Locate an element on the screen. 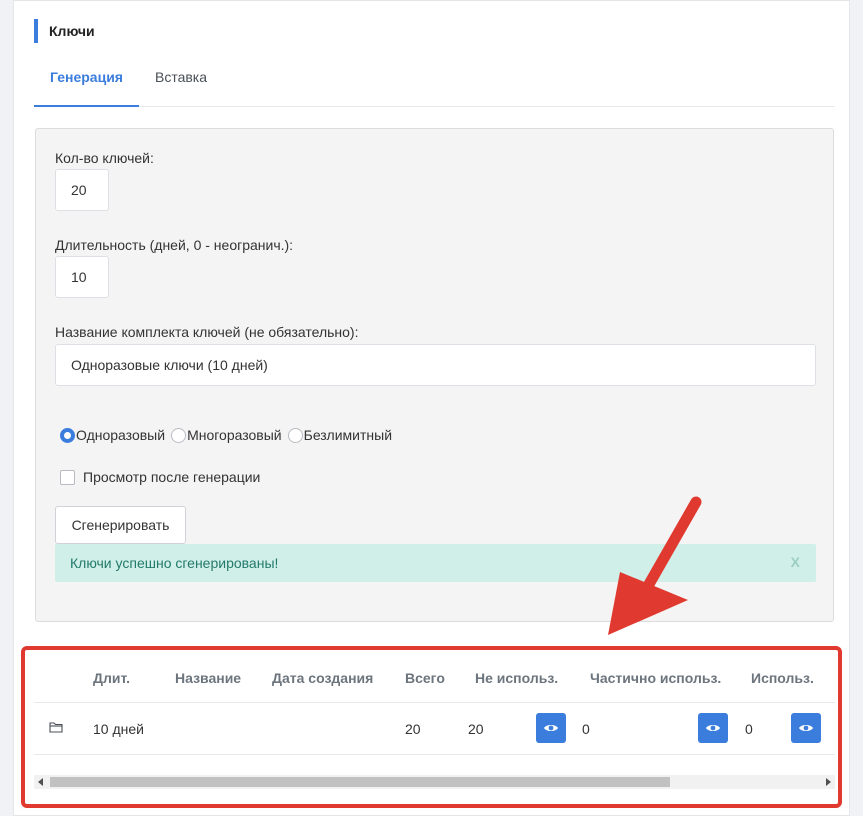 The height and width of the screenshot is (816, 863). view-partial-button is located at coordinates (713, 728).